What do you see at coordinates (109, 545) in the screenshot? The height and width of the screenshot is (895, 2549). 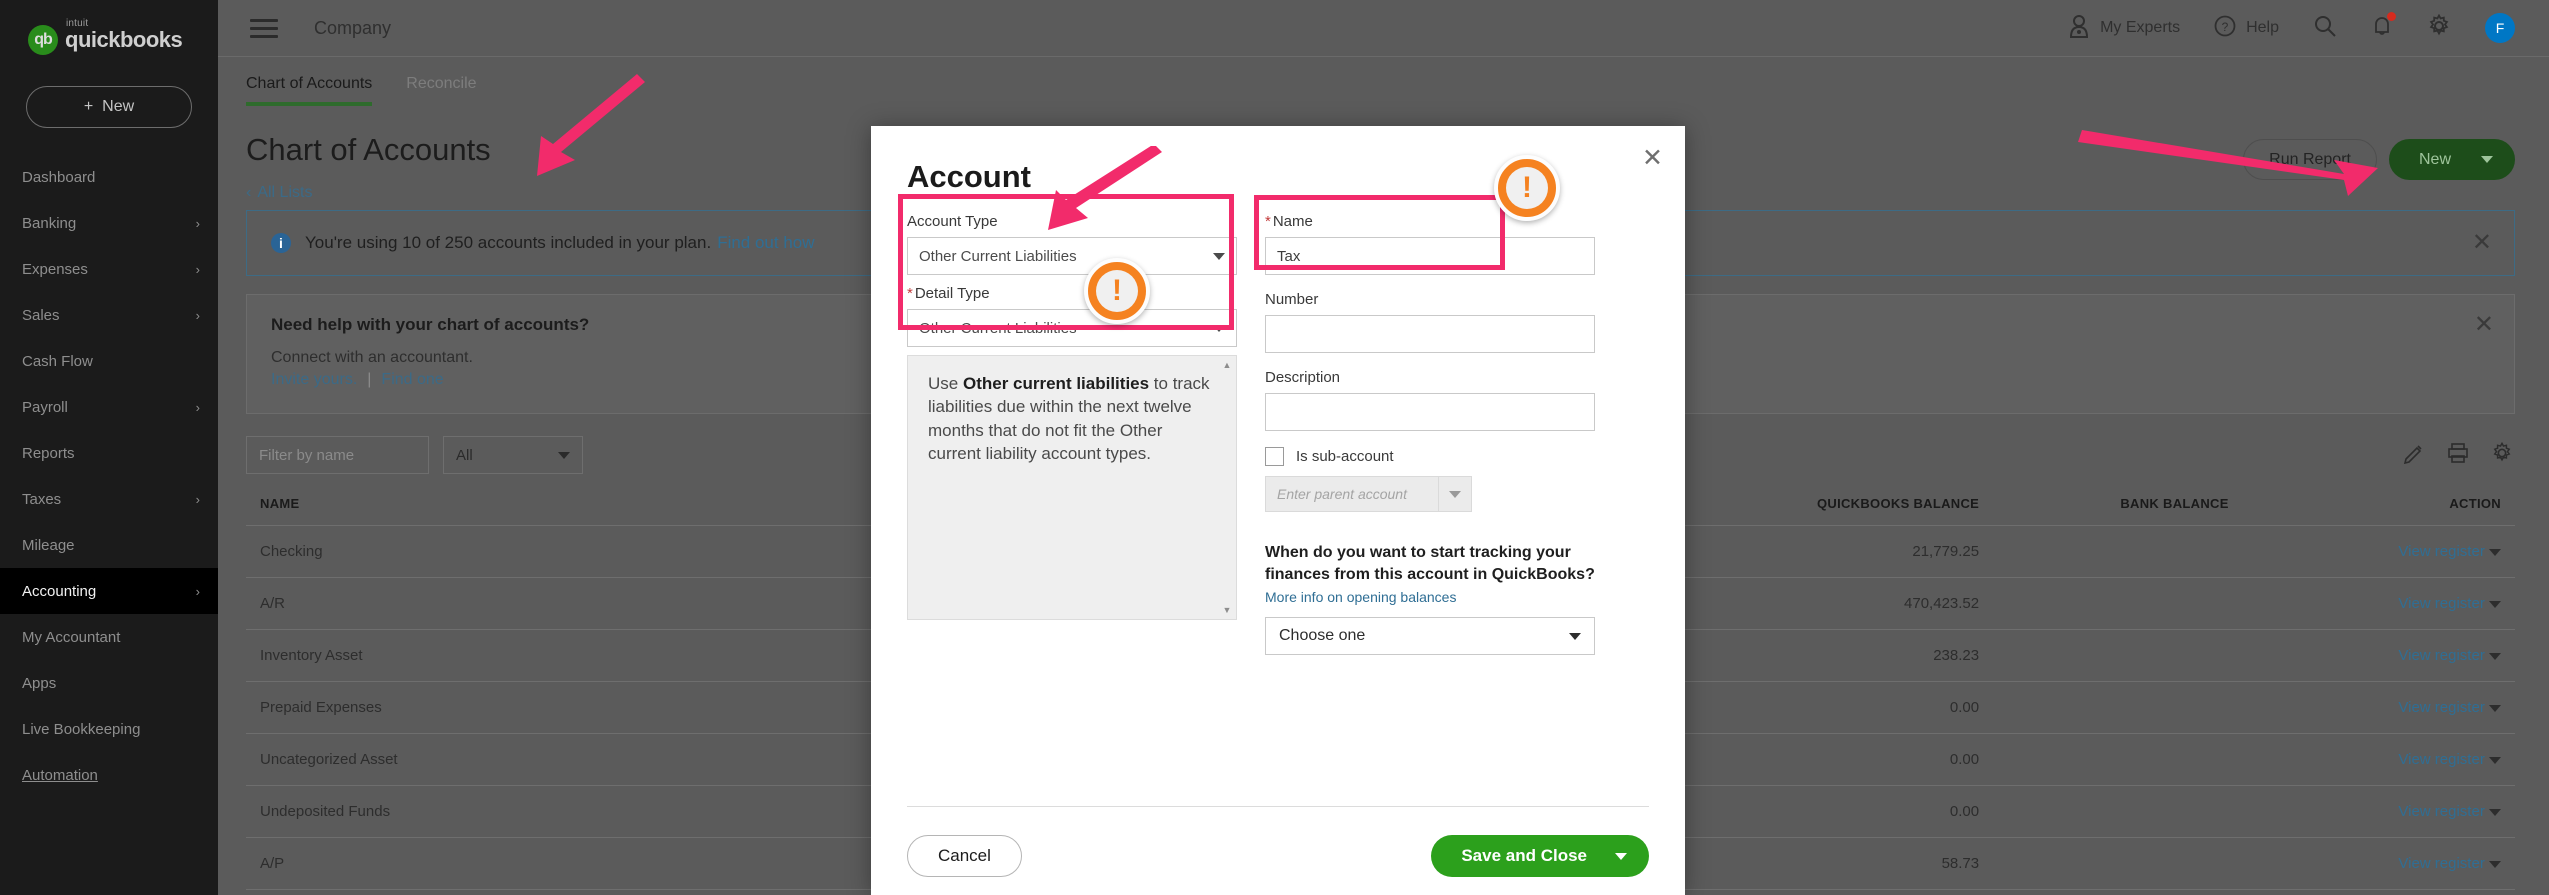 I see `sidebar-item-mileage: Mileage` at bounding box center [109, 545].